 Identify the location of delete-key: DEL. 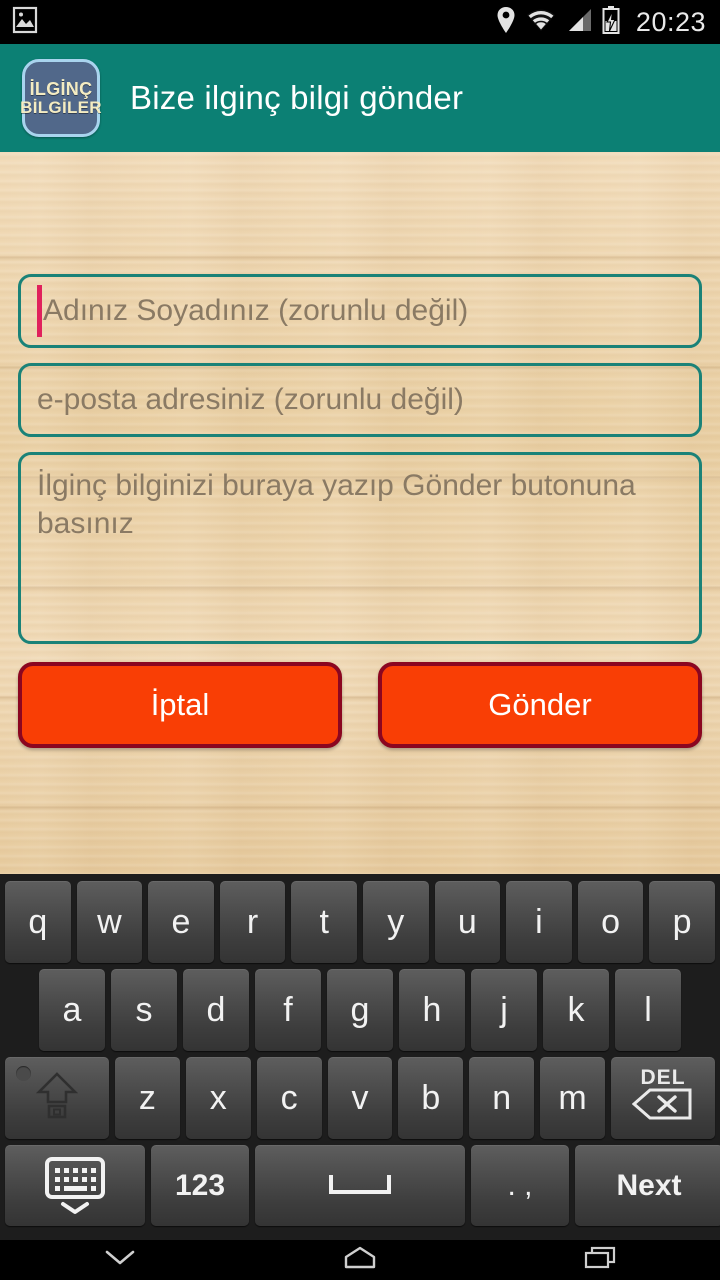
(663, 1098).